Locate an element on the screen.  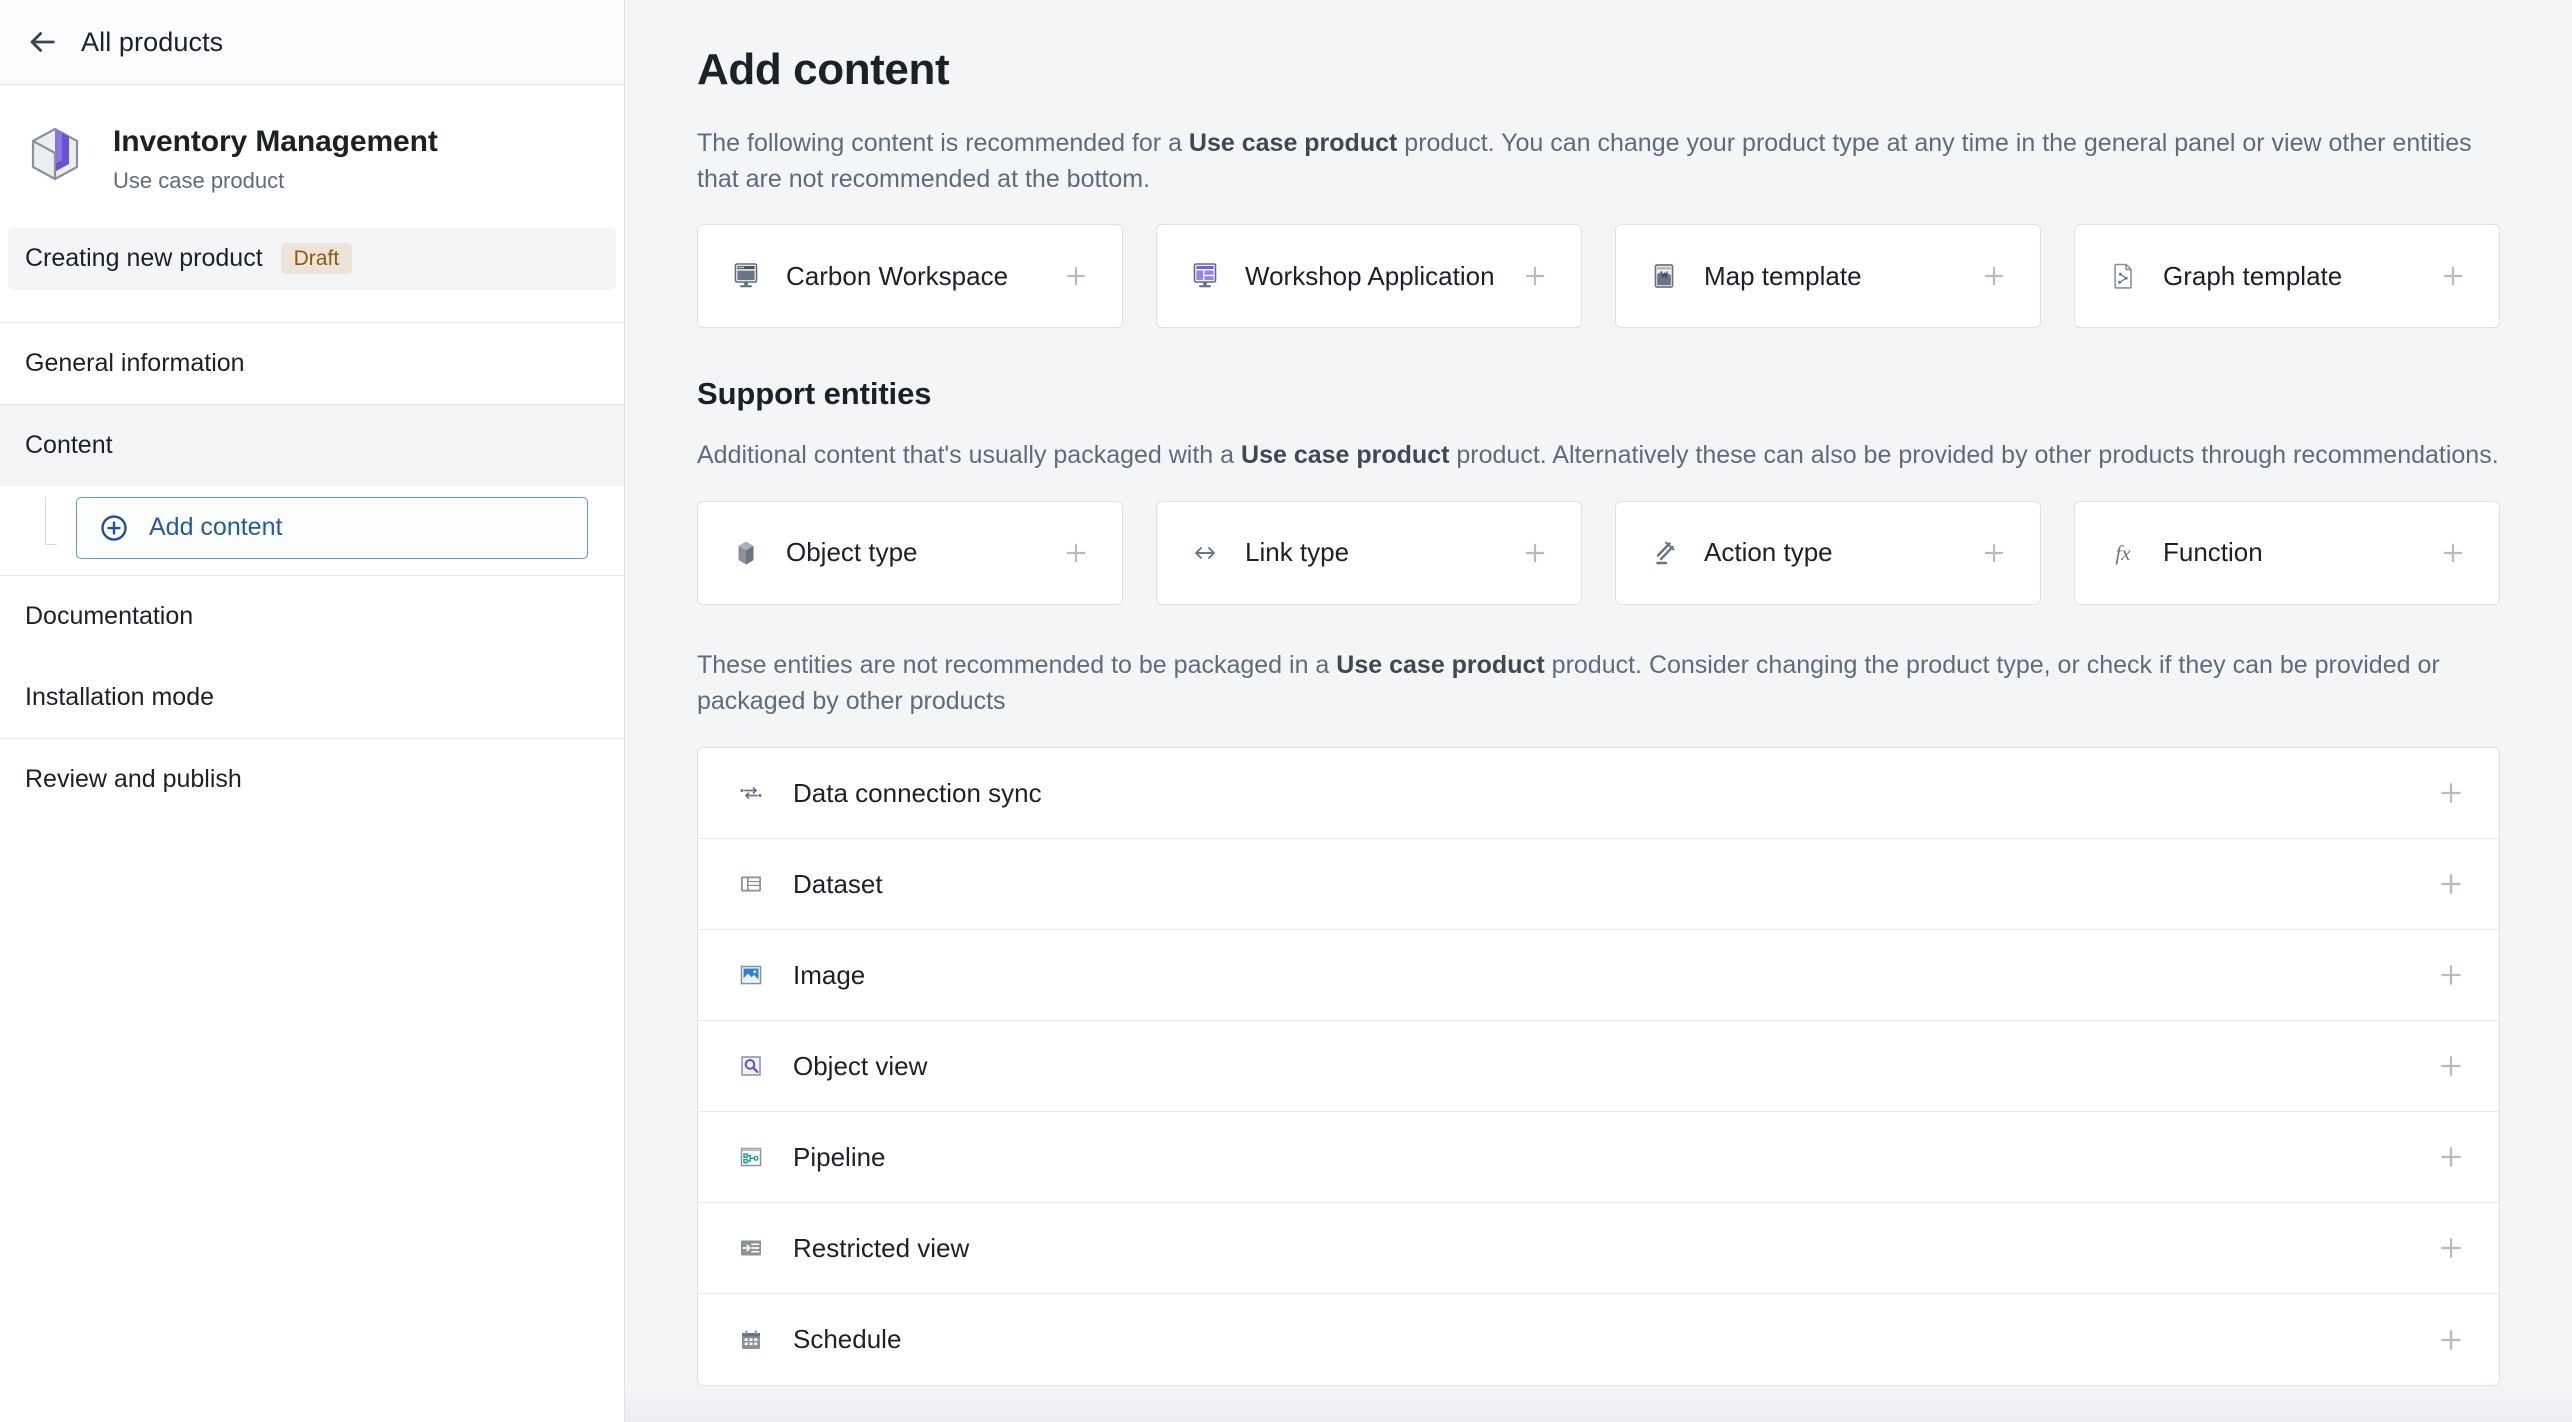
card-carbon-workspace: Carbon Workspace is located at coordinates (910, 276).